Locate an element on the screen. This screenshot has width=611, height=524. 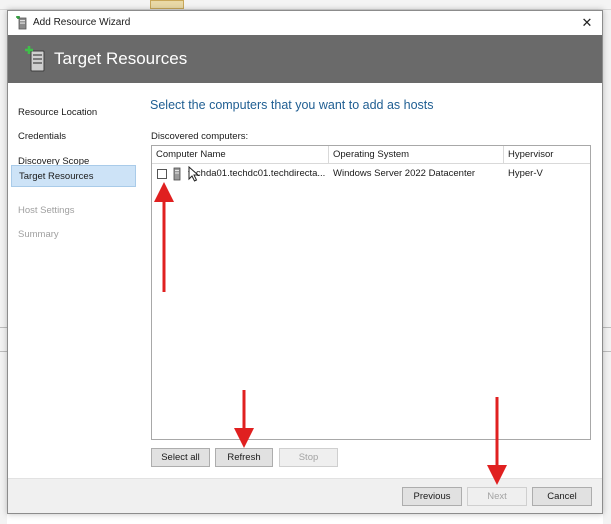
close-button: ✕ is located at coordinates (587, 23).